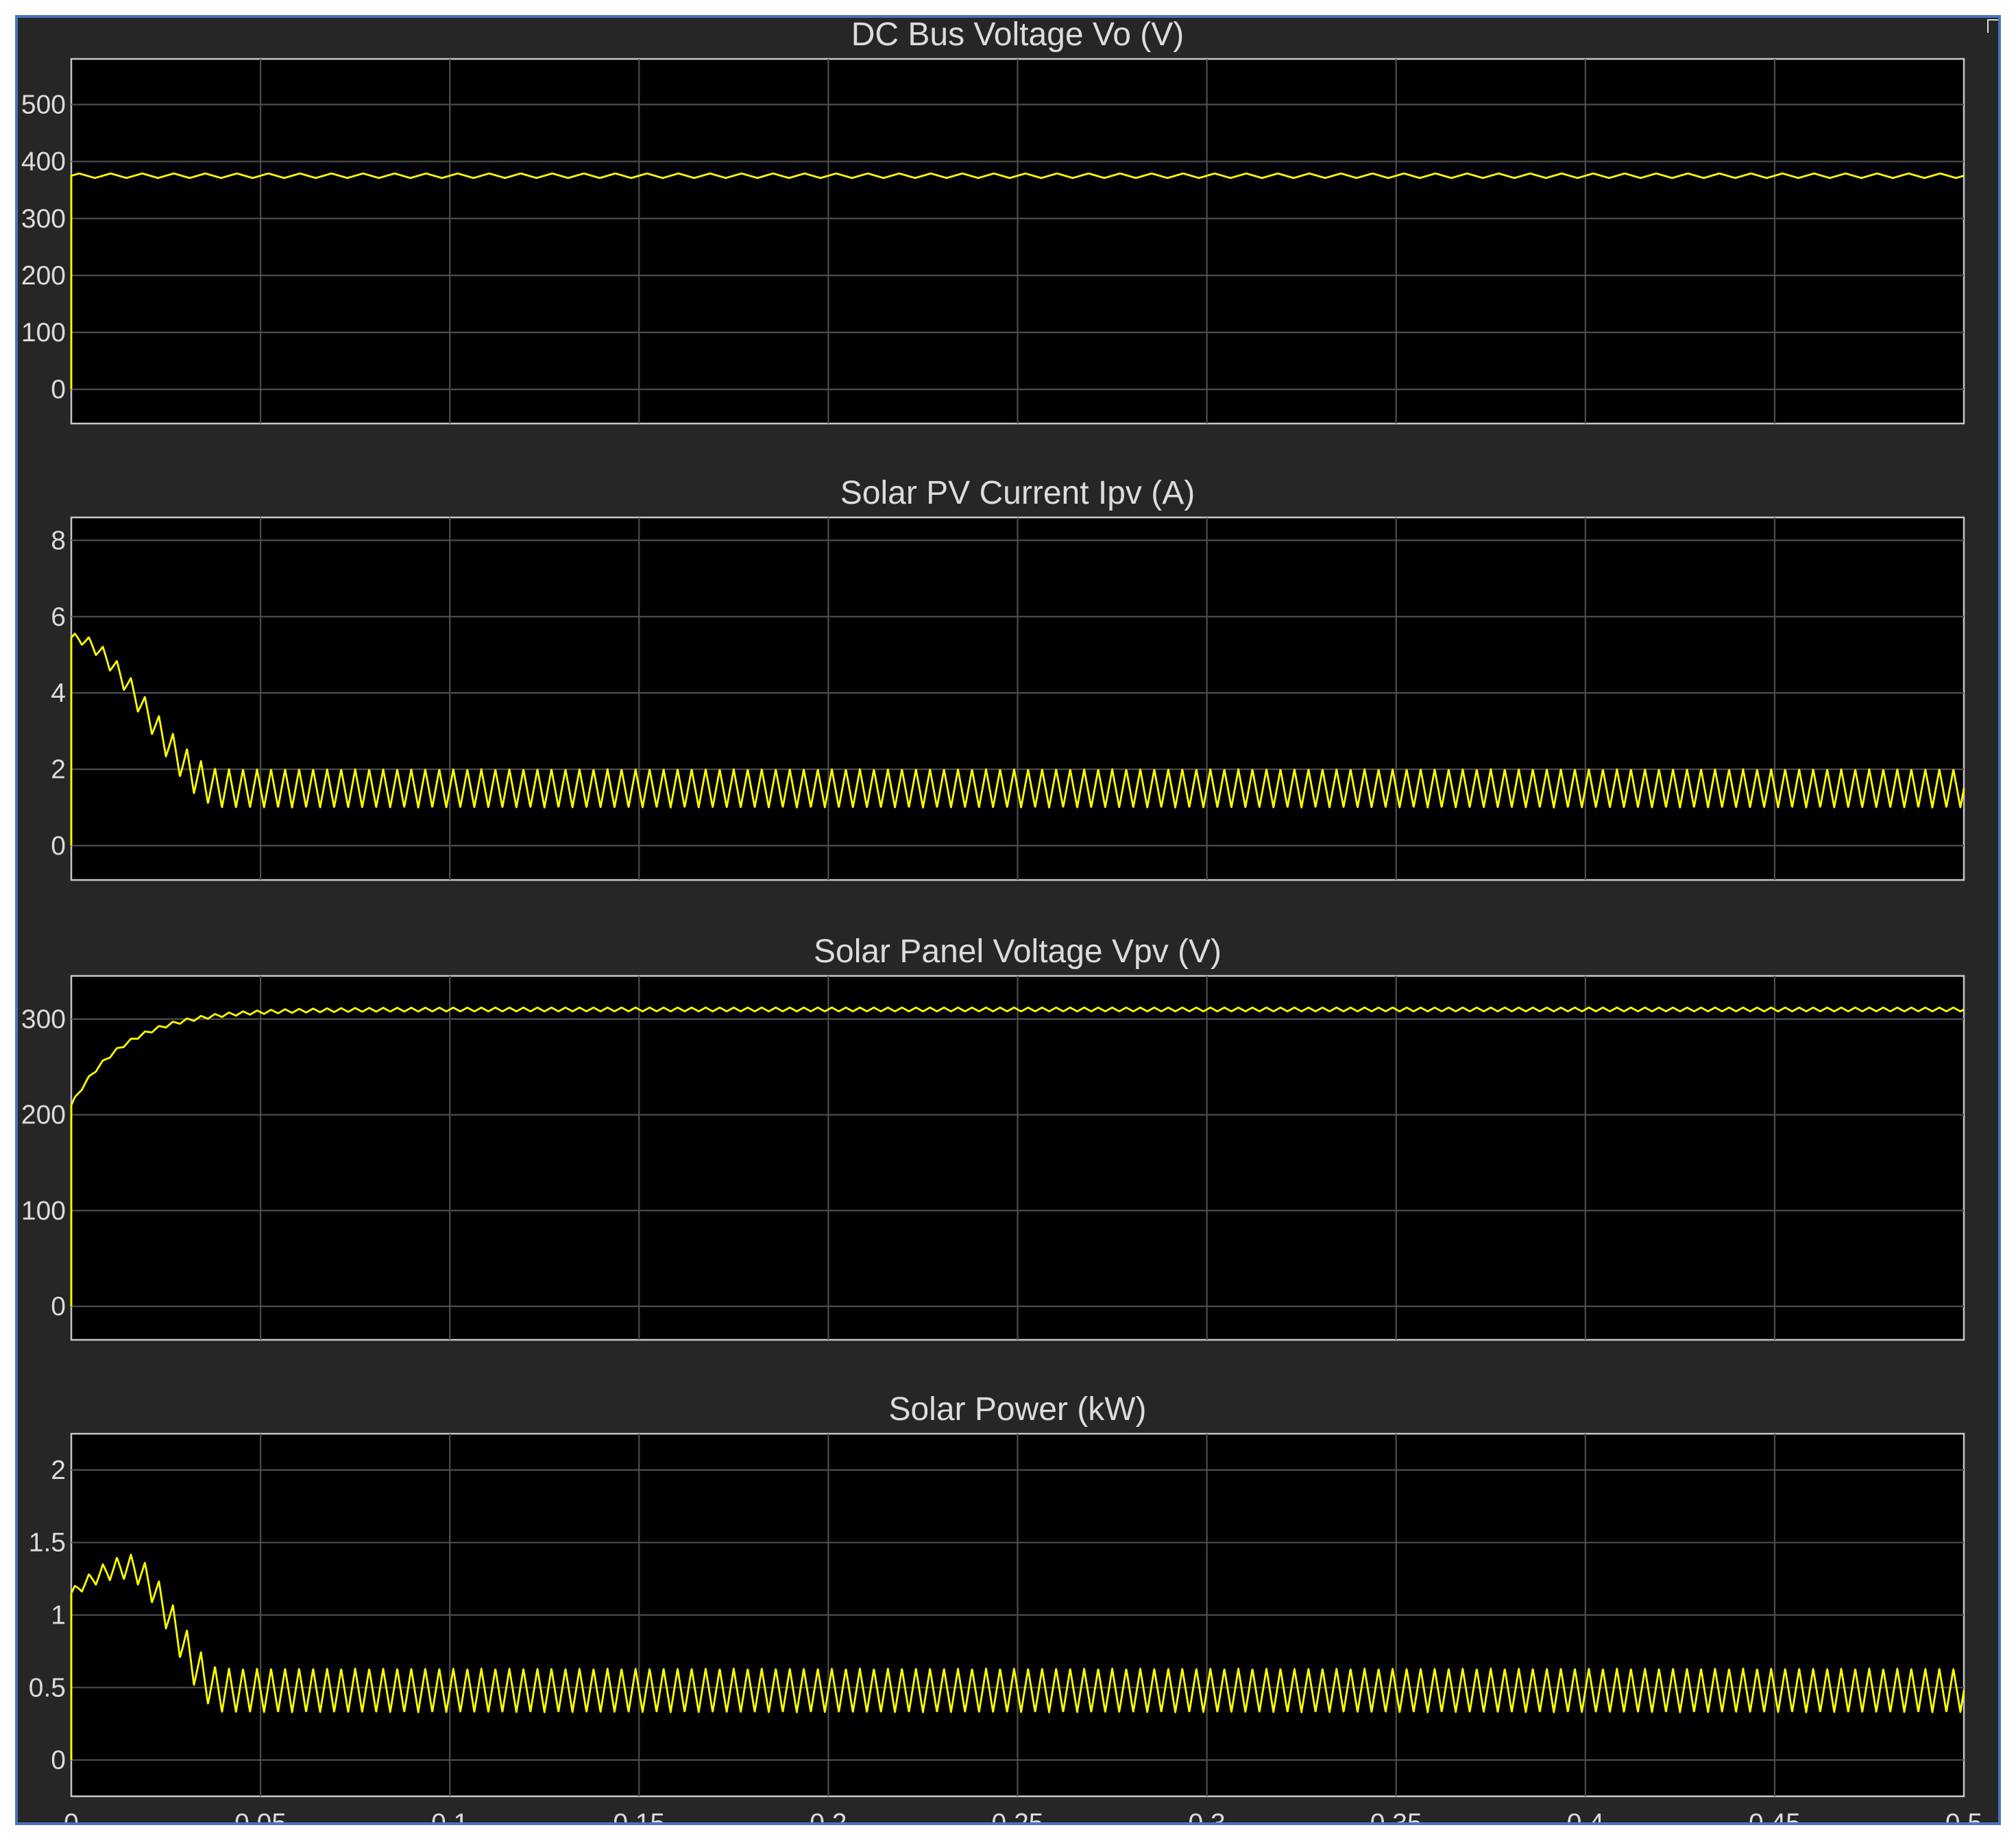  What do you see at coordinates (58, 693) in the screenshot?
I see `y-tick-label: 4` at bounding box center [58, 693].